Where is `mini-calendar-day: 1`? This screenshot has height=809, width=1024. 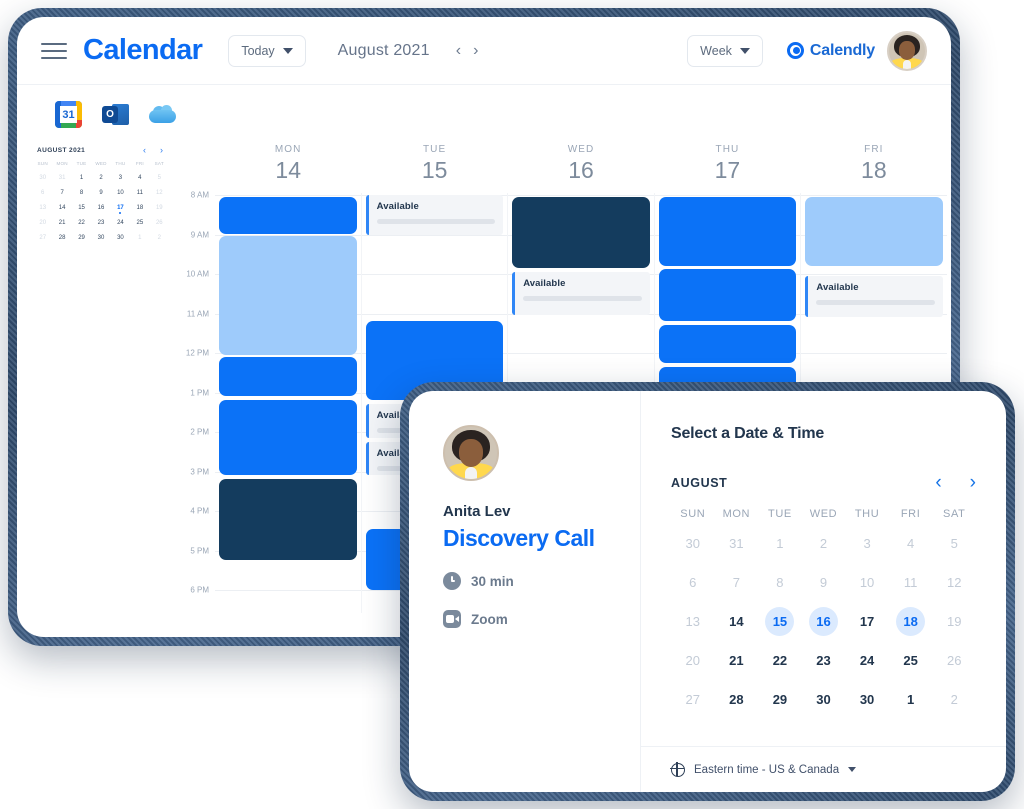 mini-calendar-day: 1 is located at coordinates (81, 178).